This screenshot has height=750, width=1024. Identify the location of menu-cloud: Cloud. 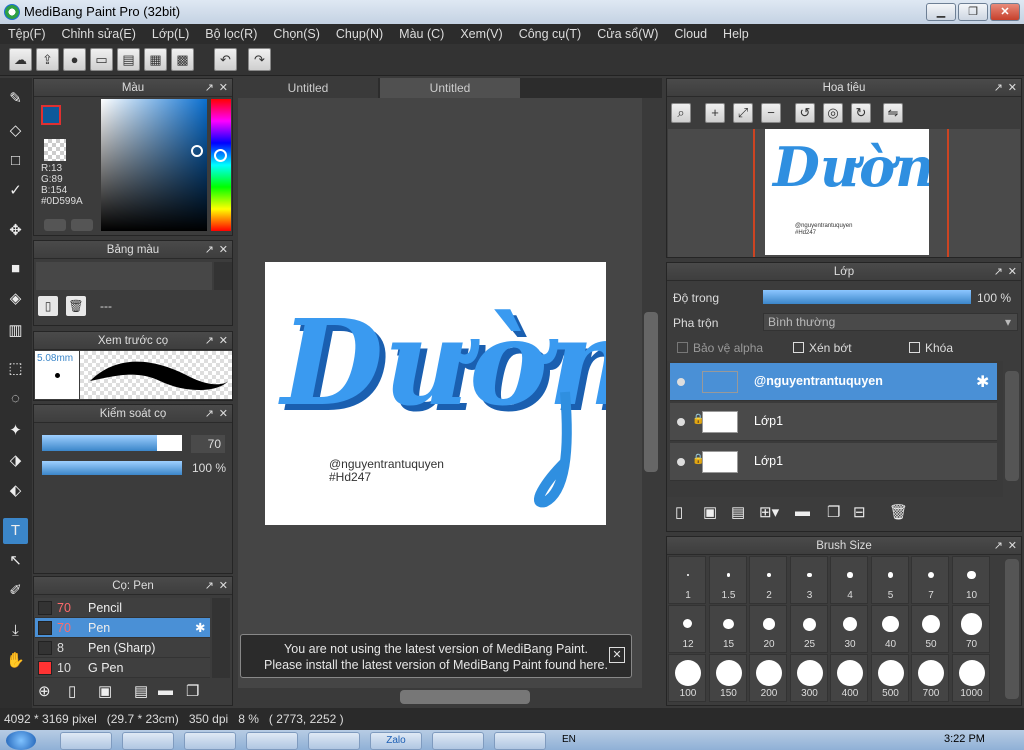
(690, 34).